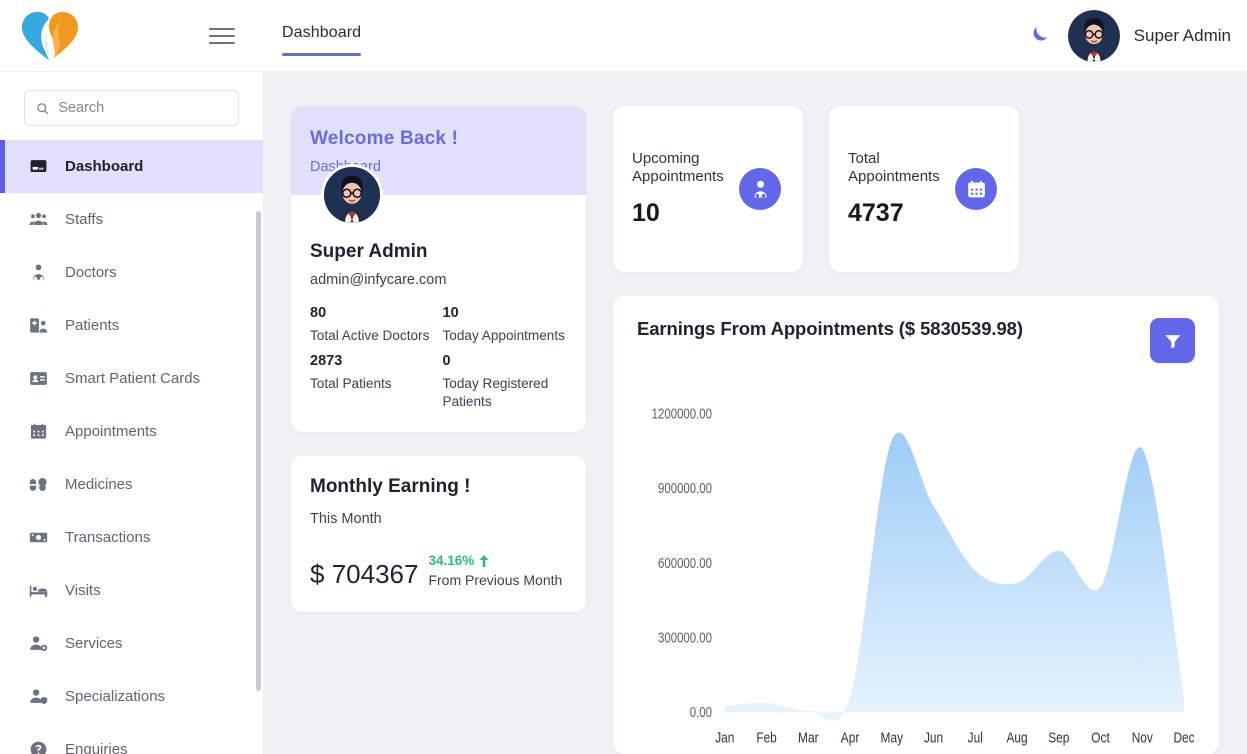 Image resolution: width=1247 pixels, height=754 pixels. I want to click on question-circle-icon, so click(38, 747).